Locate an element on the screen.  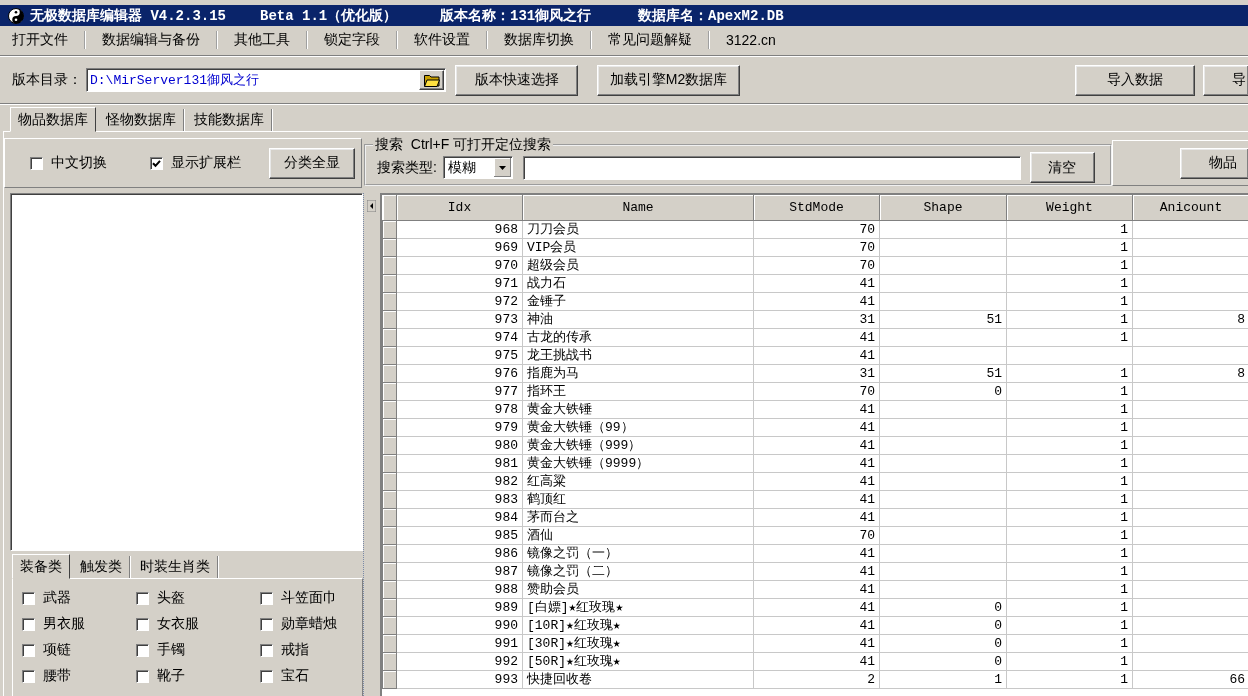
checkbox-label: 勋章蜡烛 is located at coordinates (309, 624).